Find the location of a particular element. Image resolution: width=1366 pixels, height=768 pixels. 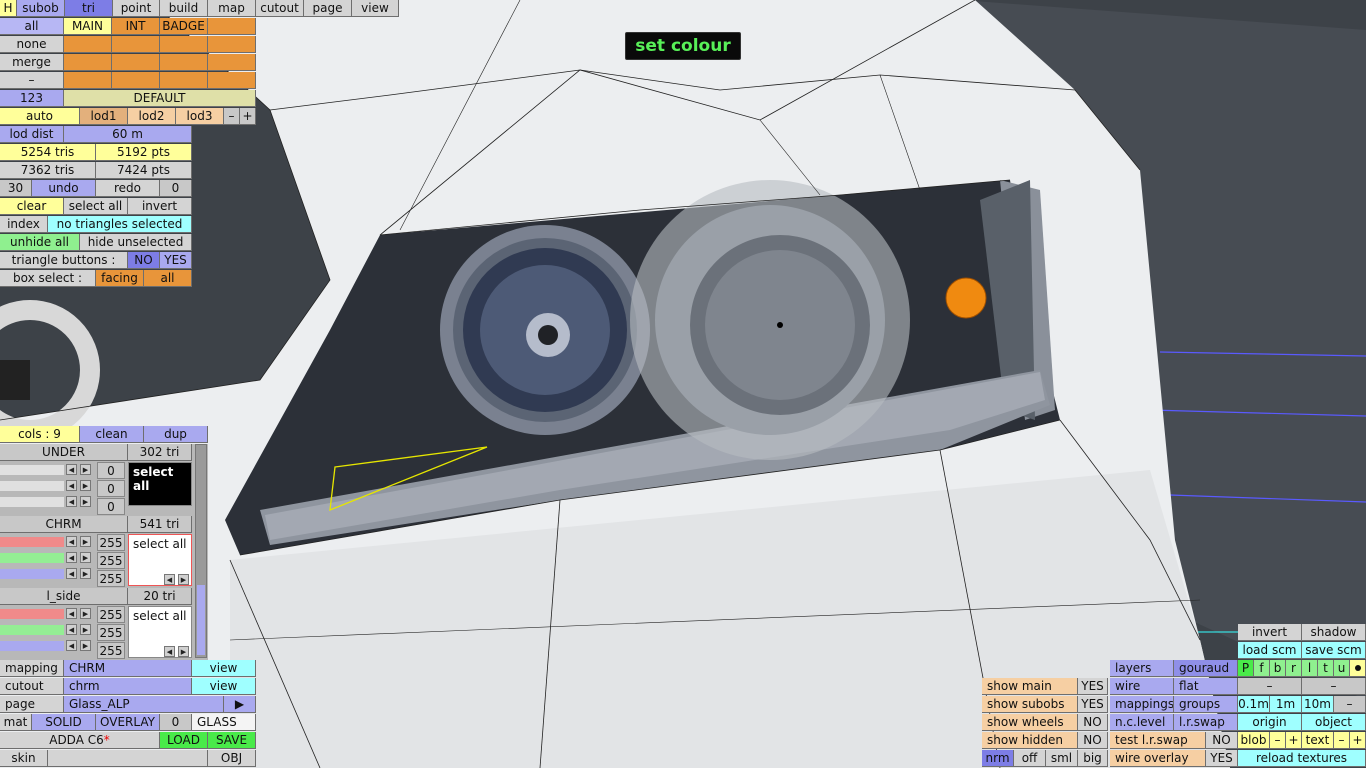

menu-subob: subob is located at coordinates (41, 8).